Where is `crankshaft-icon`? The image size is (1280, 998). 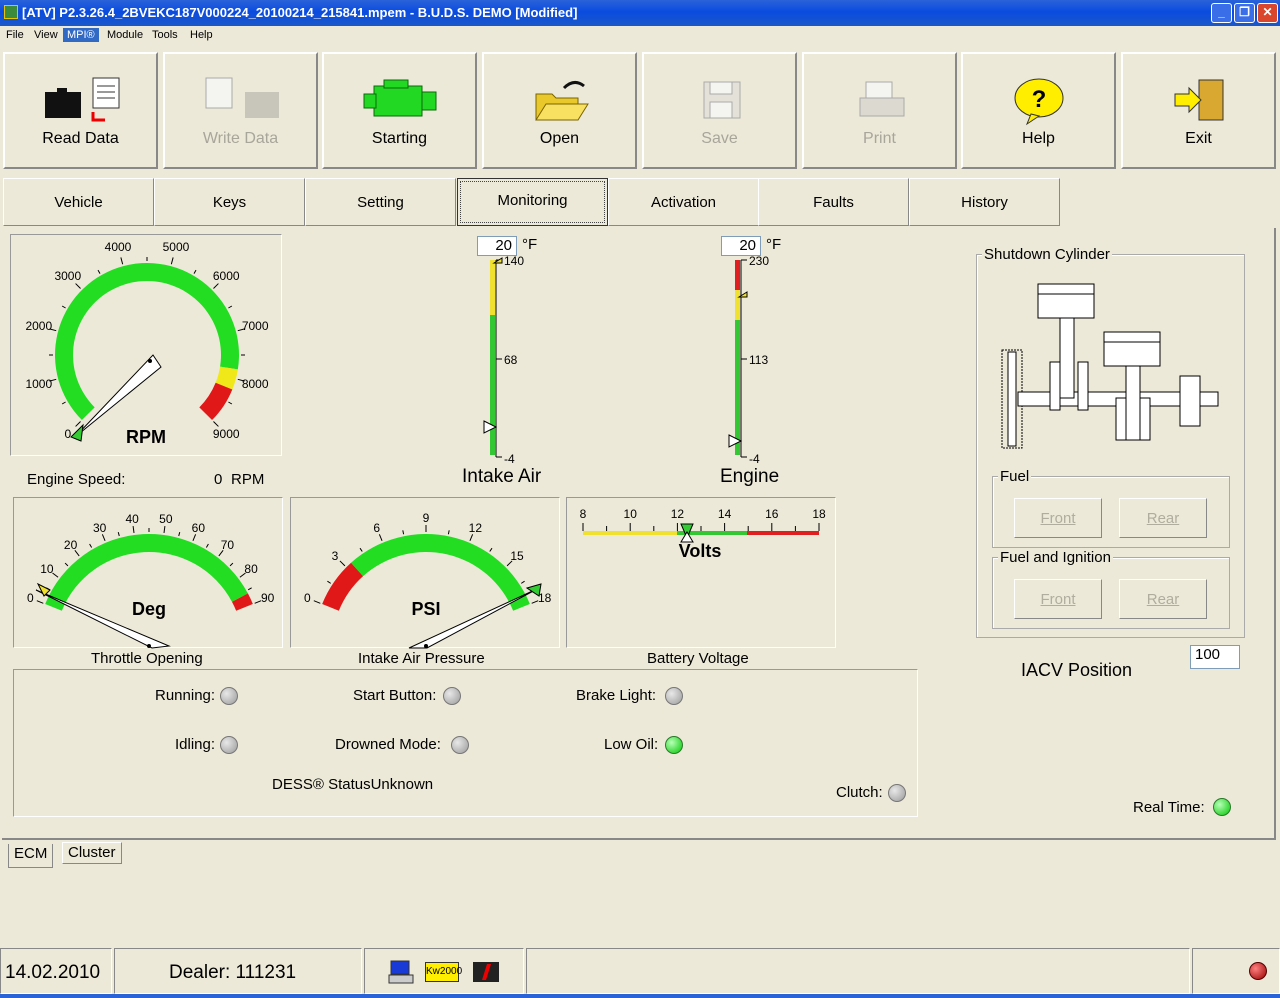
crankshaft-icon is located at coordinates (1110, 366).